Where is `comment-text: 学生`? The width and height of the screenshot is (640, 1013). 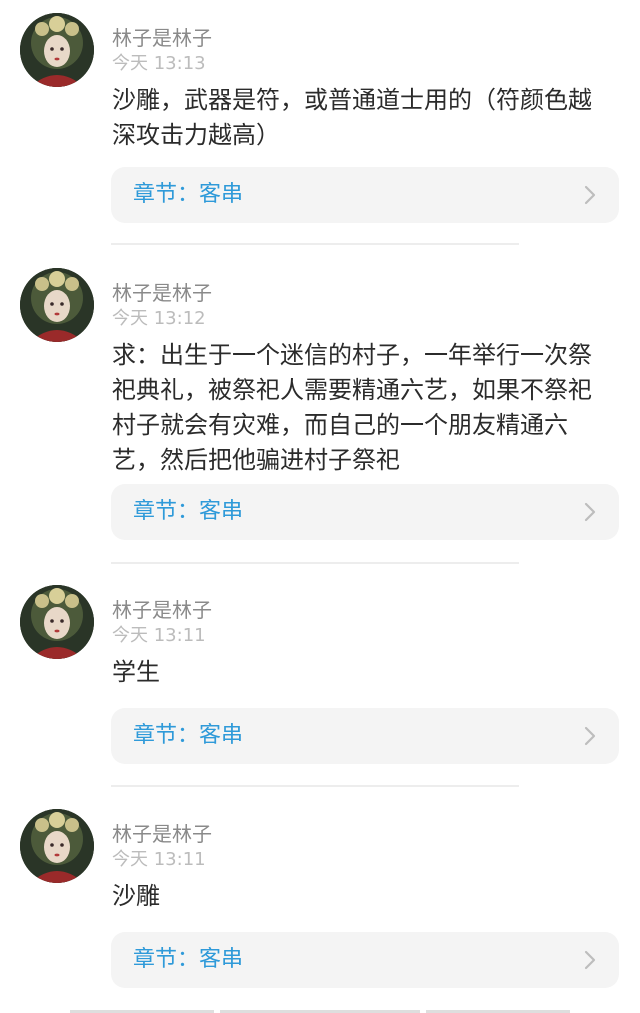
comment-text: 学生 is located at coordinates (136, 672).